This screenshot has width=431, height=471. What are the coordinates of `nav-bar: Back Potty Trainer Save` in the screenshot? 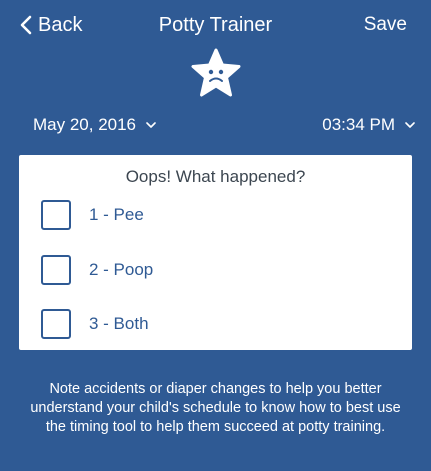 It's located at (215, 25).